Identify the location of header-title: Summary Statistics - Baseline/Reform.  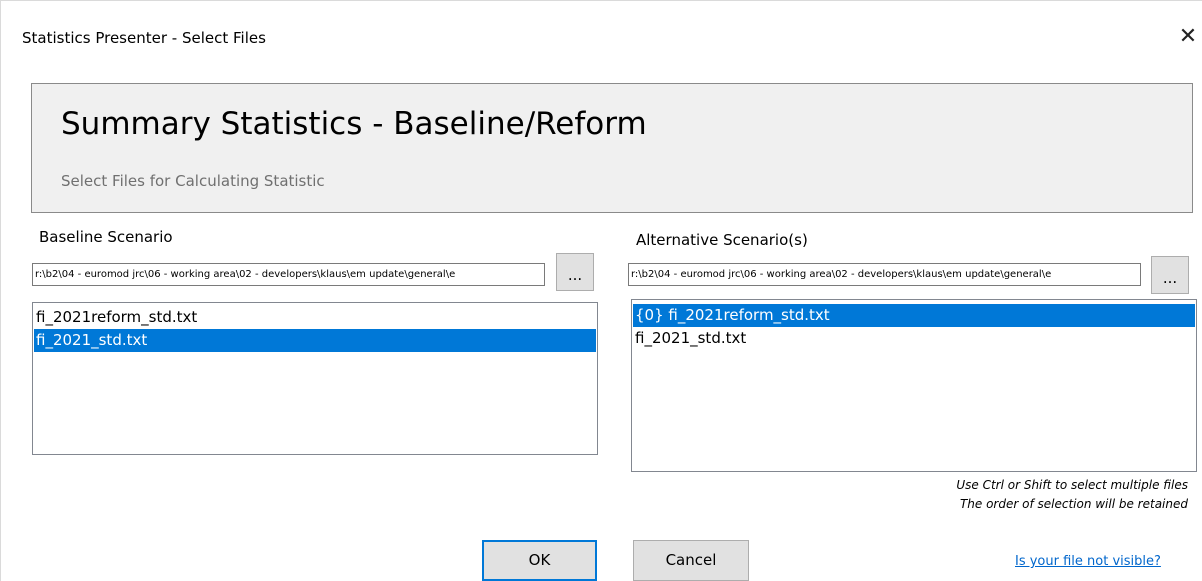
(354, 124).